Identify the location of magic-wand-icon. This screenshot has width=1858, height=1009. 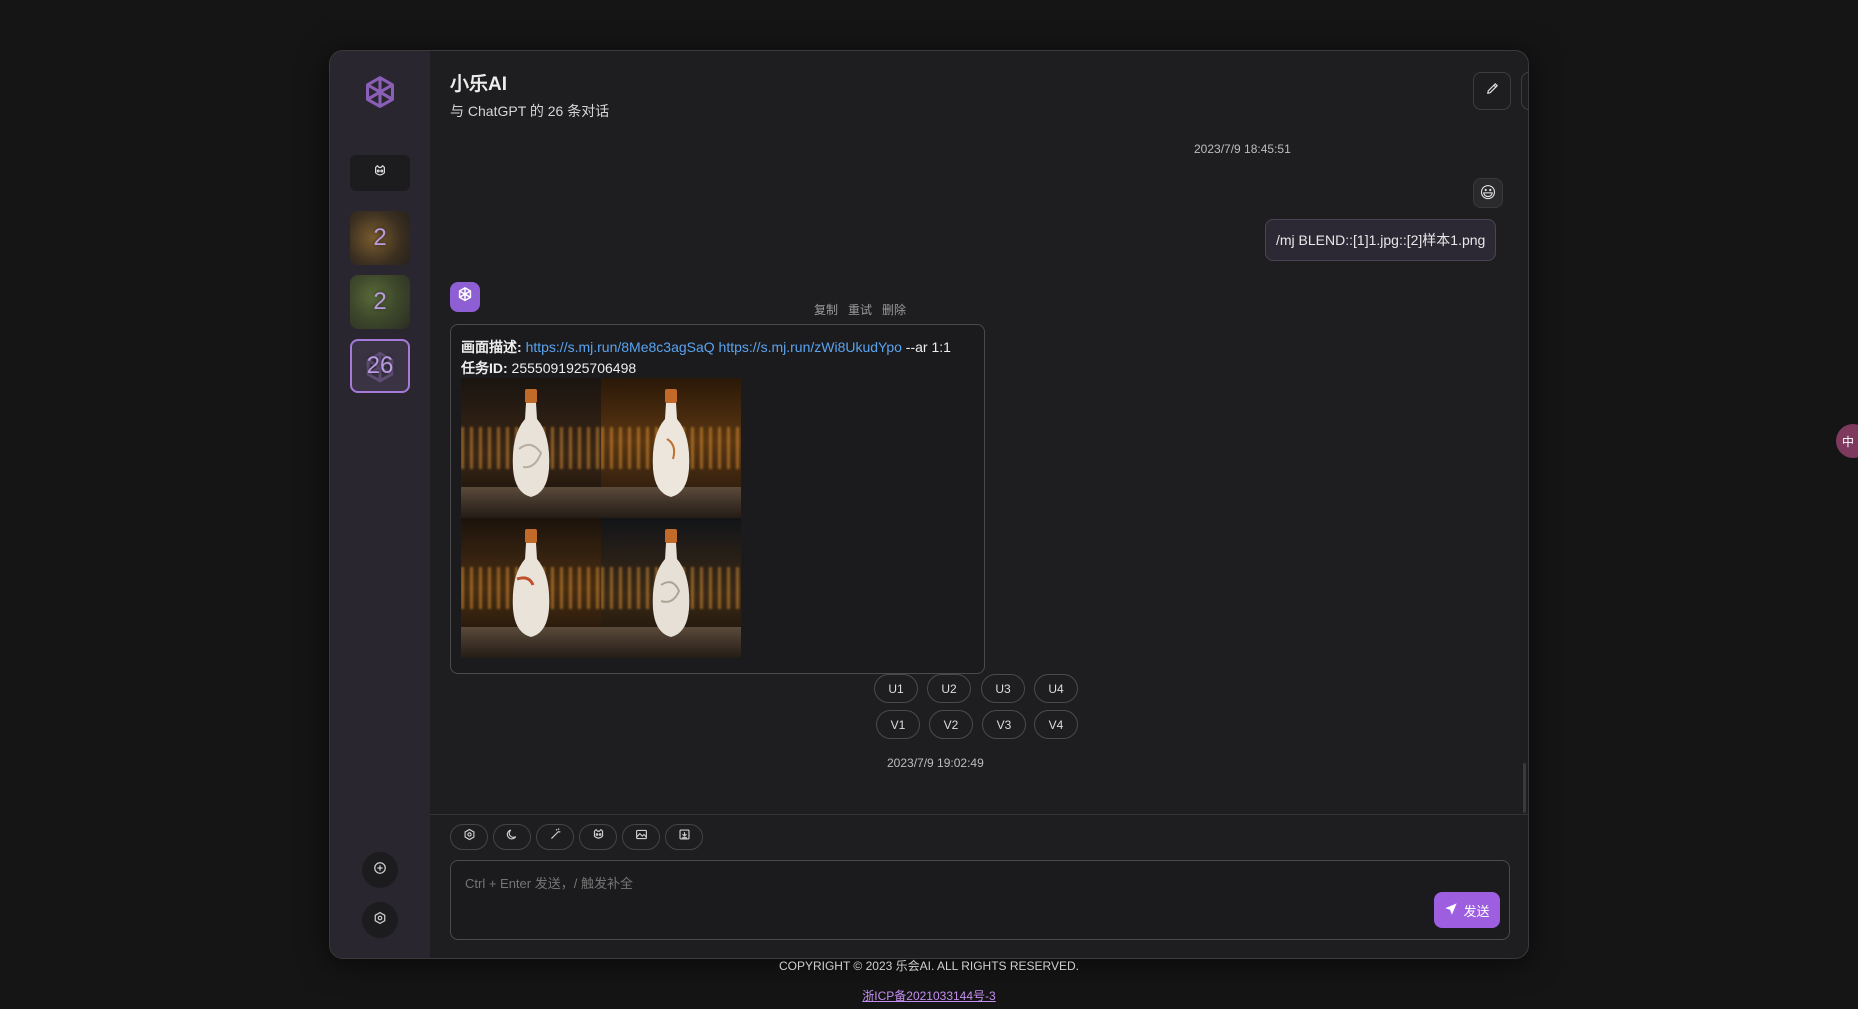
(555, 837).